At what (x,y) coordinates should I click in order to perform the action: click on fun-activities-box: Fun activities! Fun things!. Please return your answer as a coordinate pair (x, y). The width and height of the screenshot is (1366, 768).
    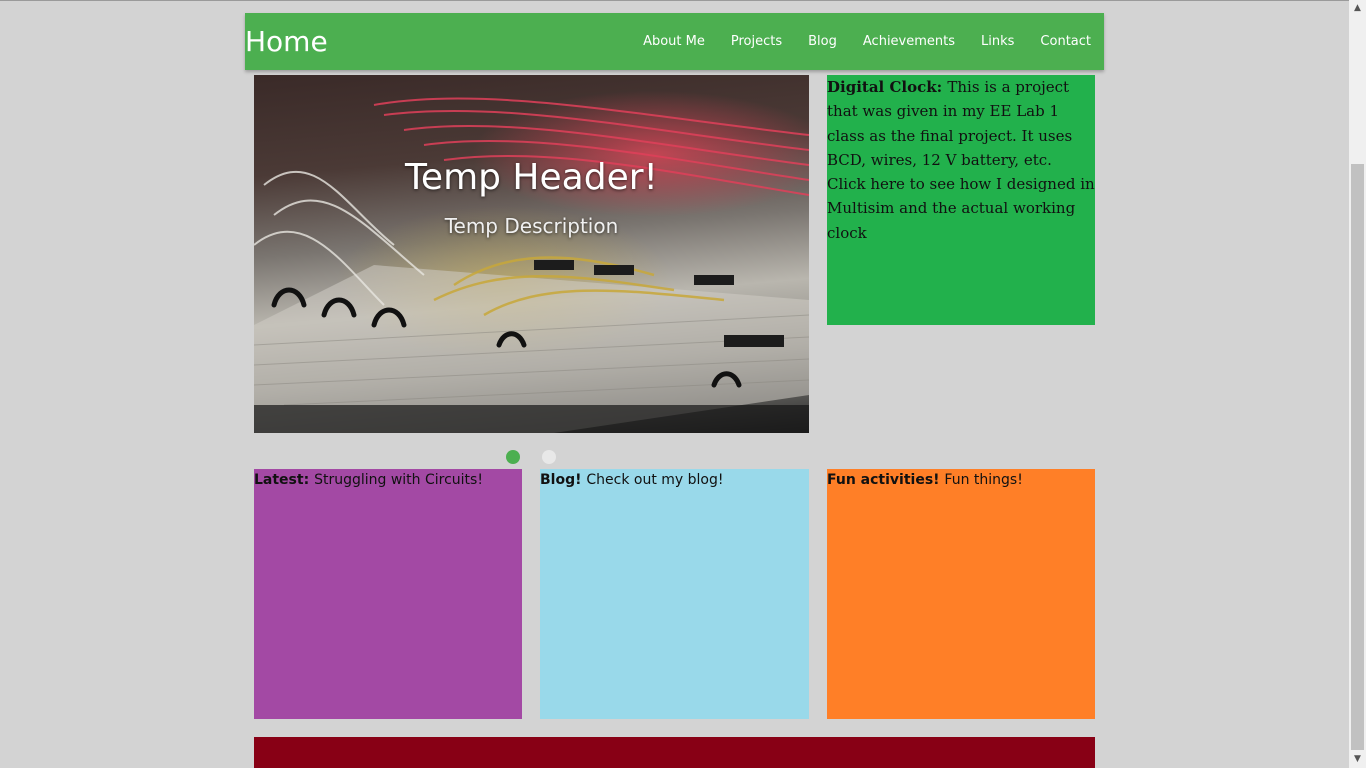
    Looking at the image, I should click on (961, 594).